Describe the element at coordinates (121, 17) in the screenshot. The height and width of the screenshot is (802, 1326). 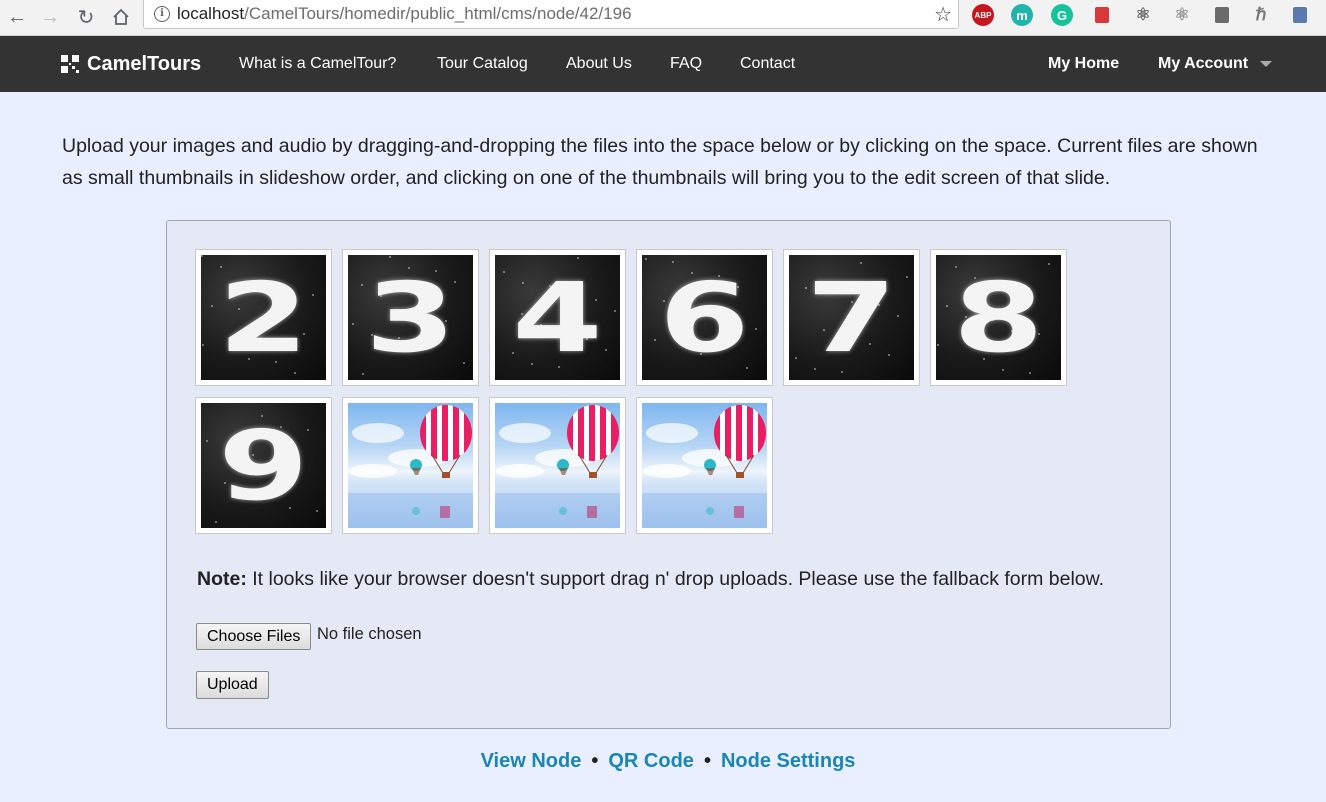
I see `home-icon` at that location.